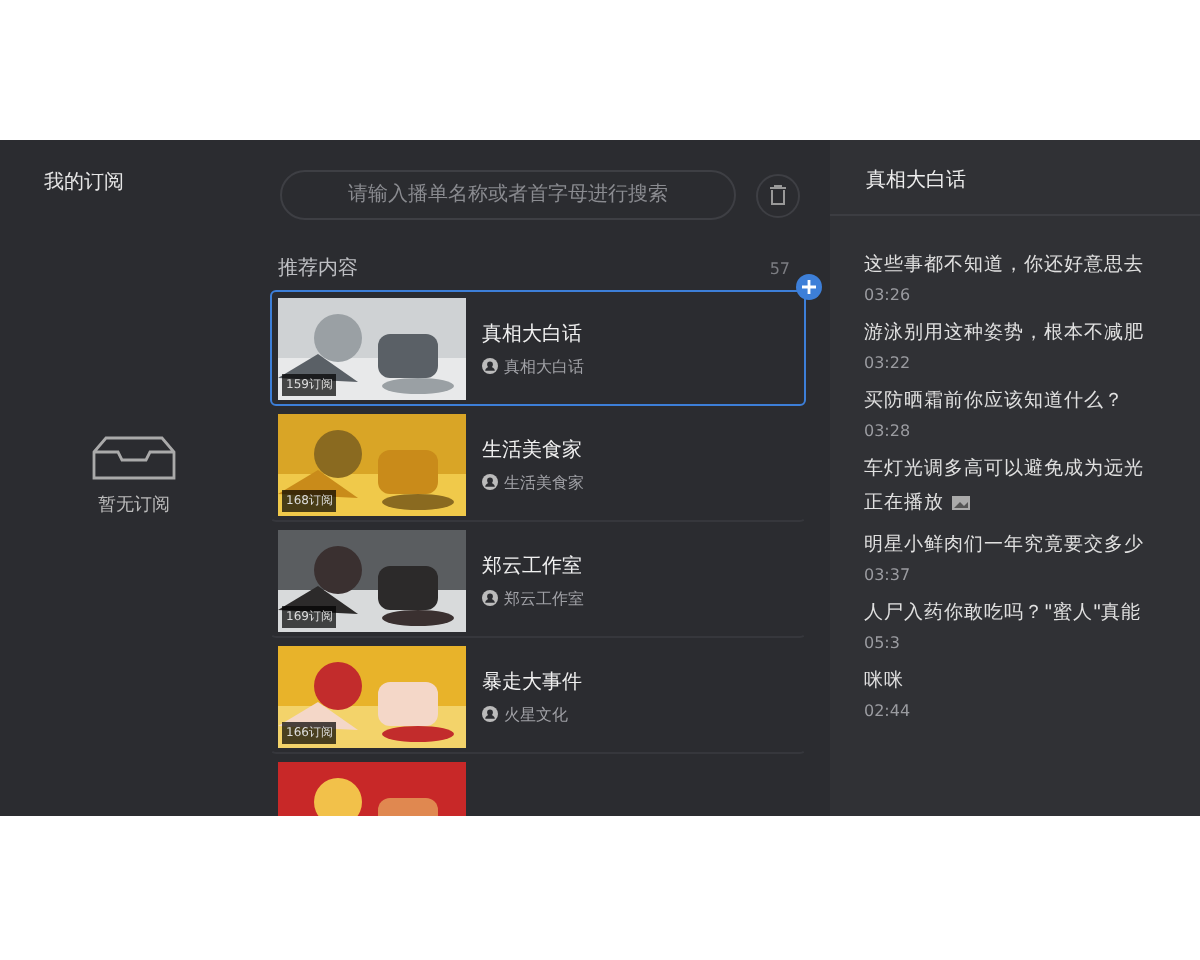  What do you see at coordinates (85, 182) in the screenshot?
I see `sidebar-title: 我的订阅` at bounding box center [85, 182].